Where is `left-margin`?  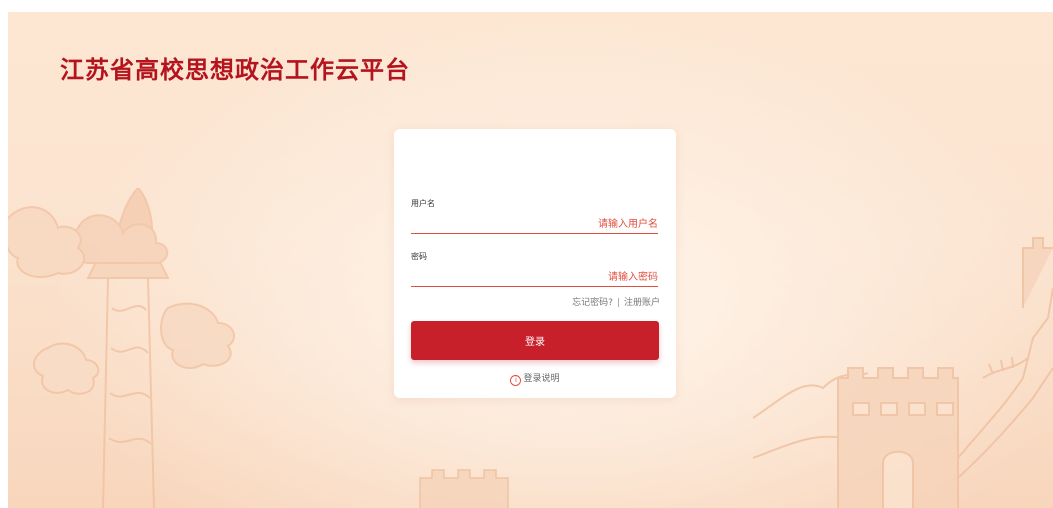 left-margin is located at coordinates (4, 254).